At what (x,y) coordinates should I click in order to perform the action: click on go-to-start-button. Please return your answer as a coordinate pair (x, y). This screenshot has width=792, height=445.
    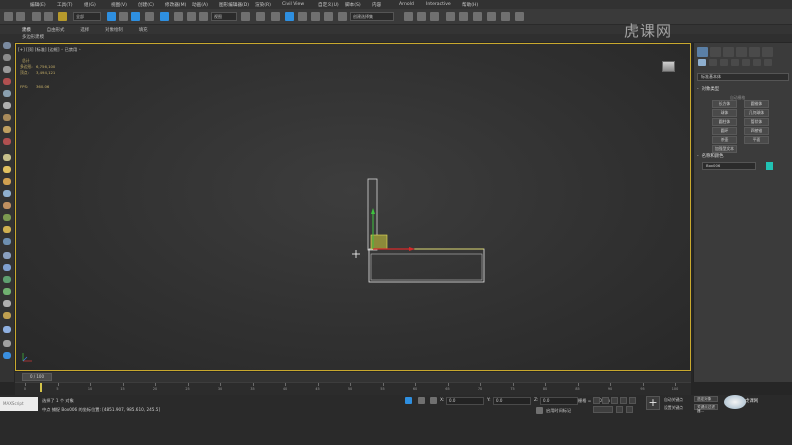
    Looking at the image, I should click on (596, 400).